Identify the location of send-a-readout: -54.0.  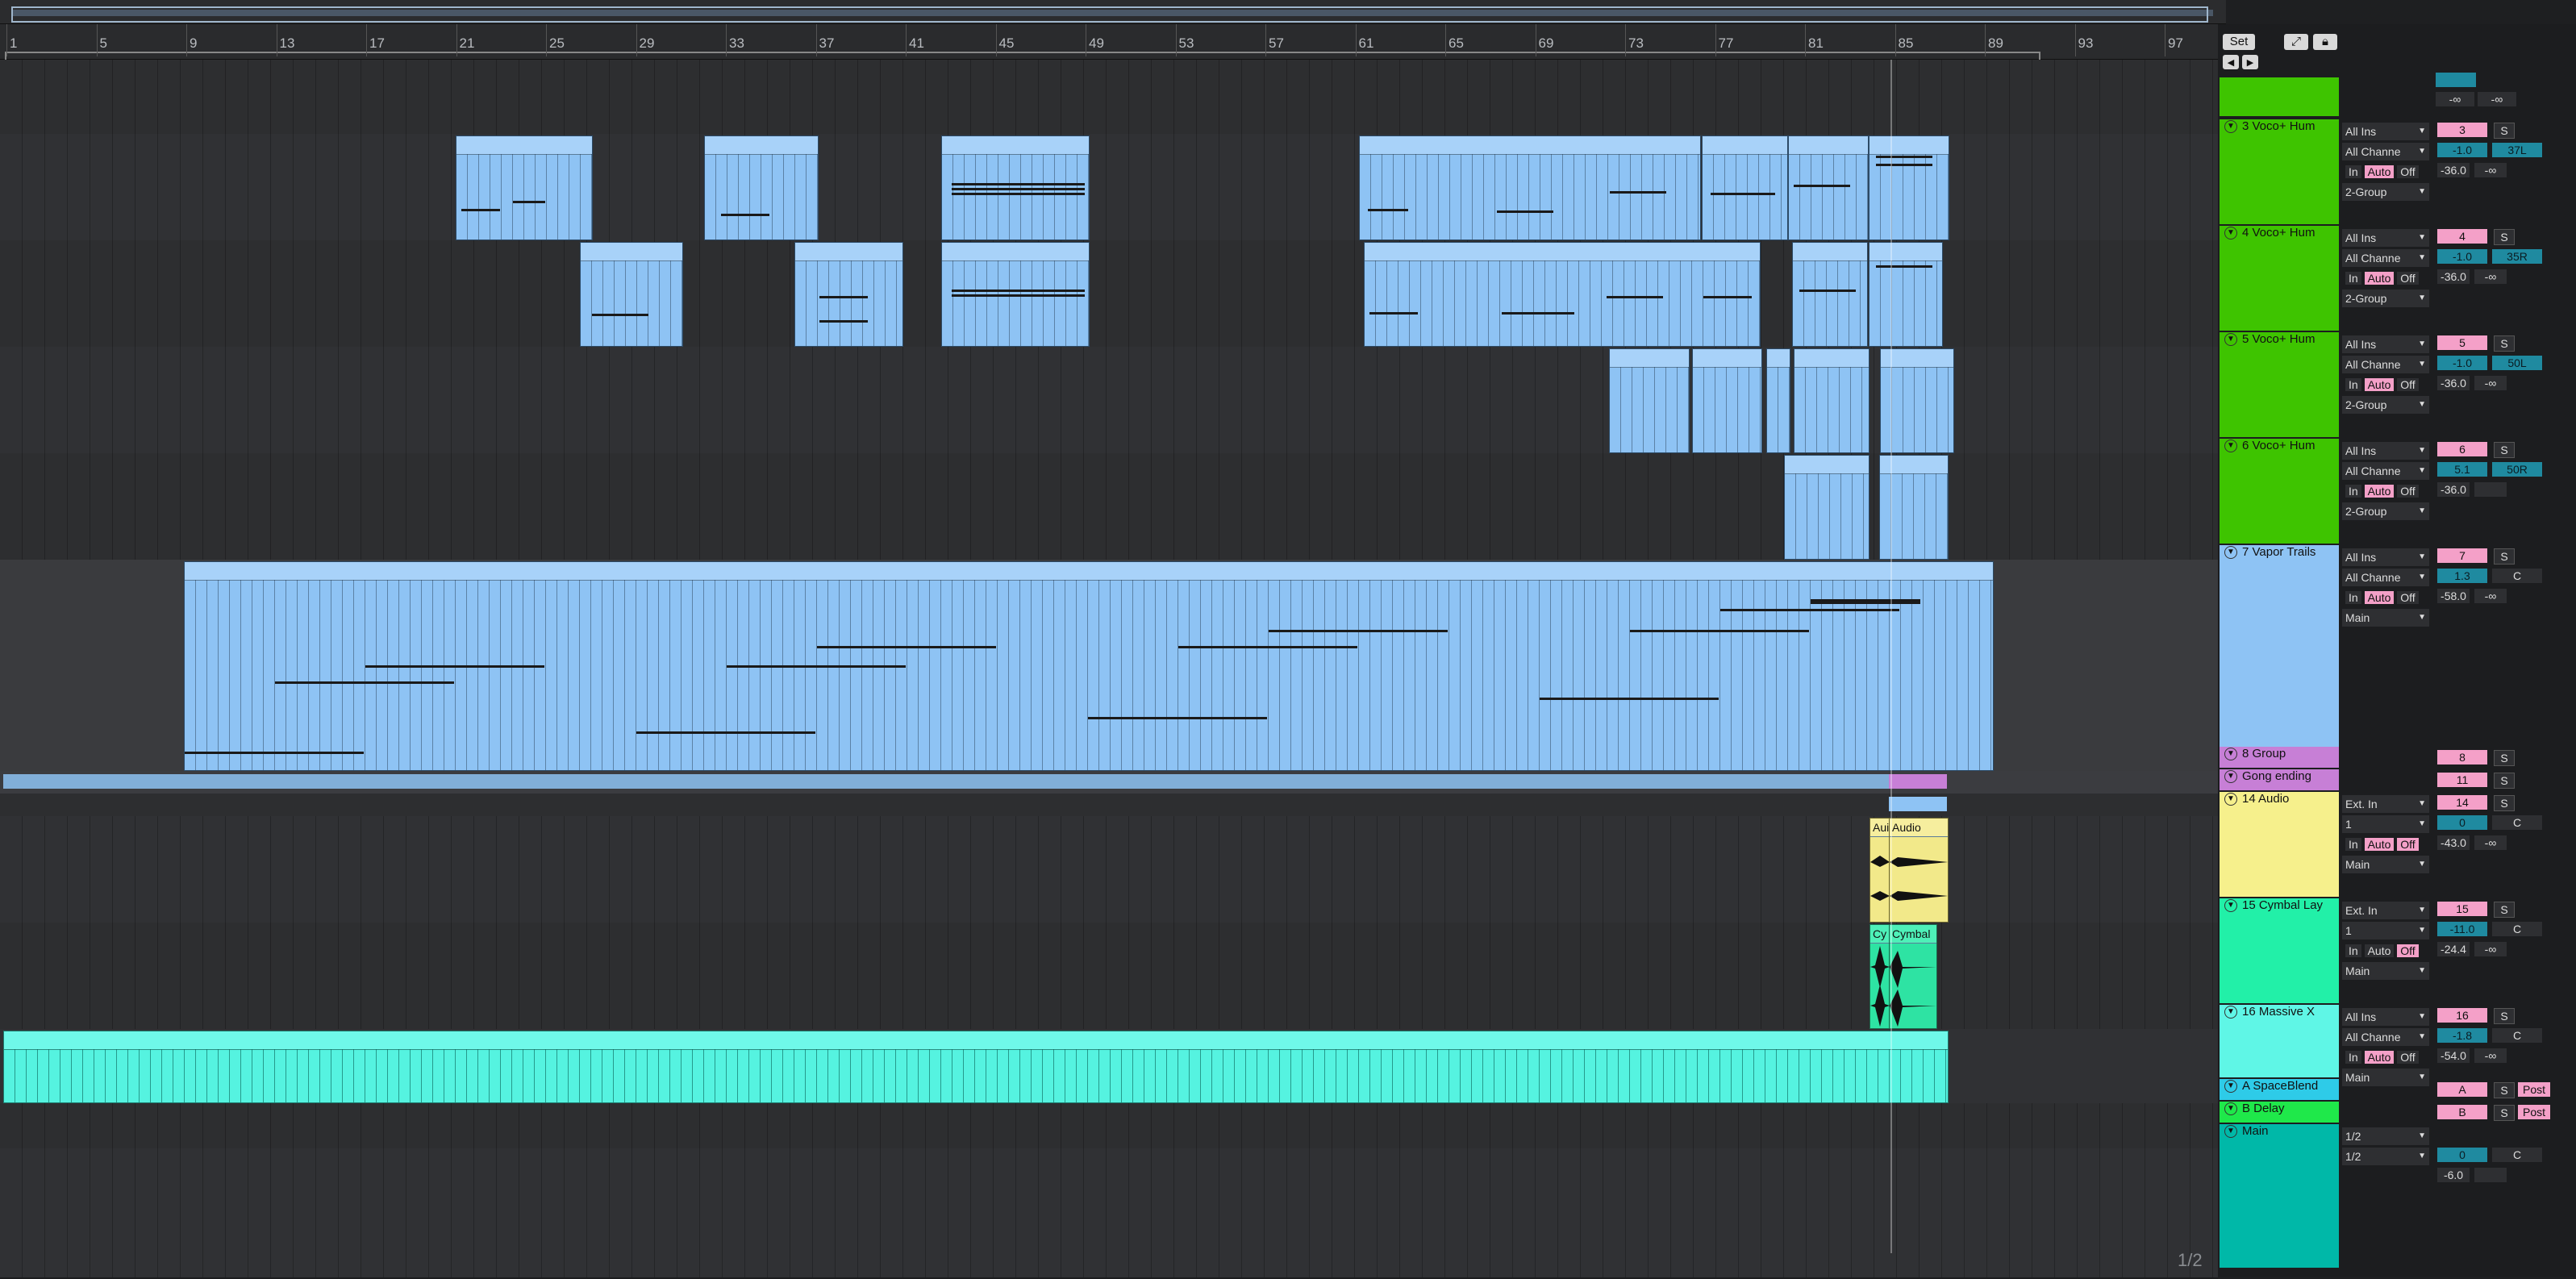
(2453, 1055).